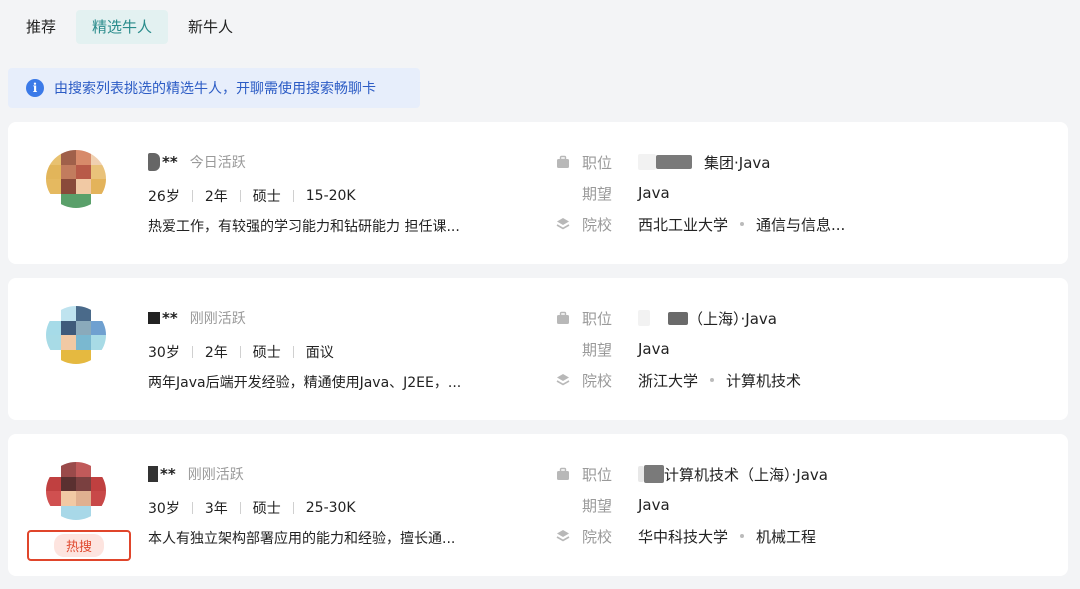  I want to click on meta-row: 30岁 3年 硕士 25-30K, so click(252, 508).